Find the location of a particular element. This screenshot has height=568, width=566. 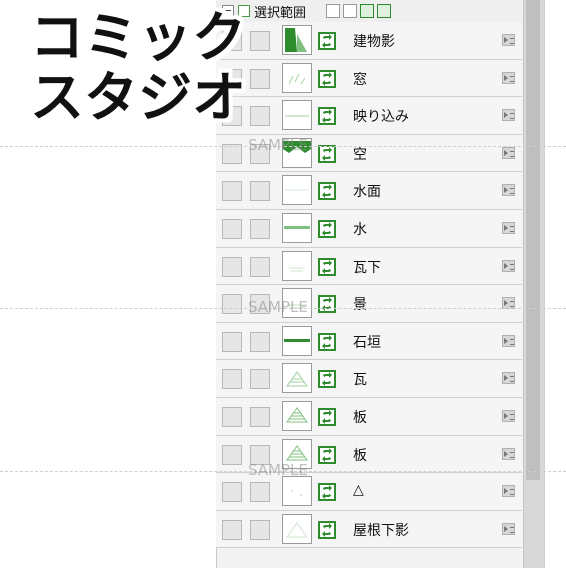

layer-row: 板 is located at coordinates (369, 416).